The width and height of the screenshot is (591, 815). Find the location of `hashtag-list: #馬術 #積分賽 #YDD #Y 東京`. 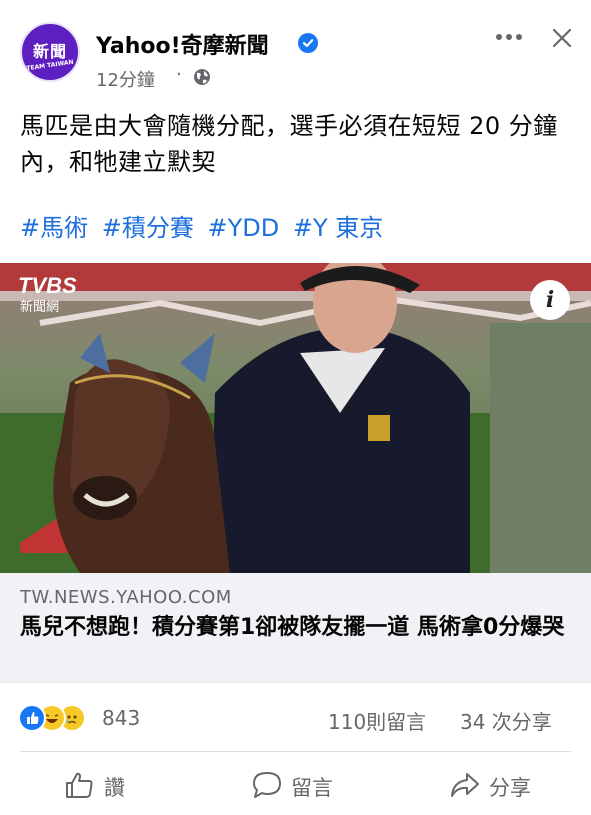

hashtag-list: #馬術 #積分賽 #YDD #Y 東京 is located at coordinates (204, 228).